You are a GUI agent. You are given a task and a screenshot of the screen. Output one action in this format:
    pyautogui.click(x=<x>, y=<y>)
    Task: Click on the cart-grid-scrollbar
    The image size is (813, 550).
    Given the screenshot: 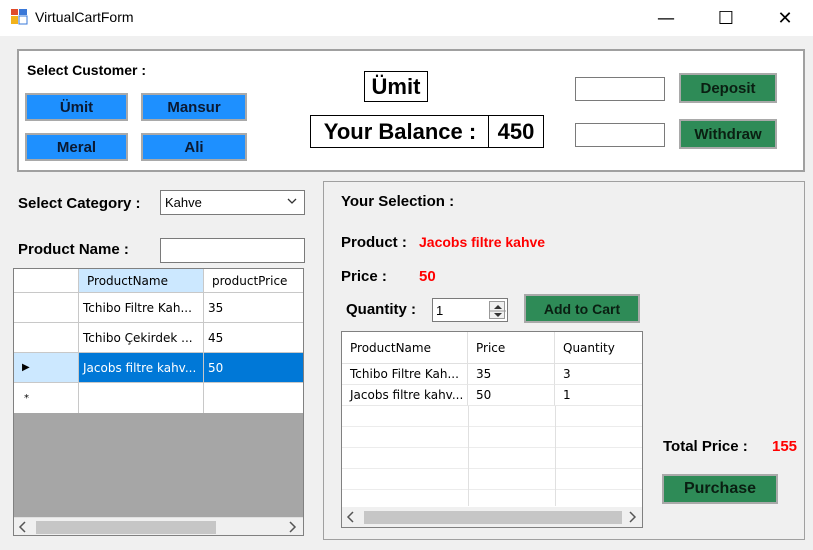 What is the action you would take?
    pyautogui.click(x=492, y=517)
    